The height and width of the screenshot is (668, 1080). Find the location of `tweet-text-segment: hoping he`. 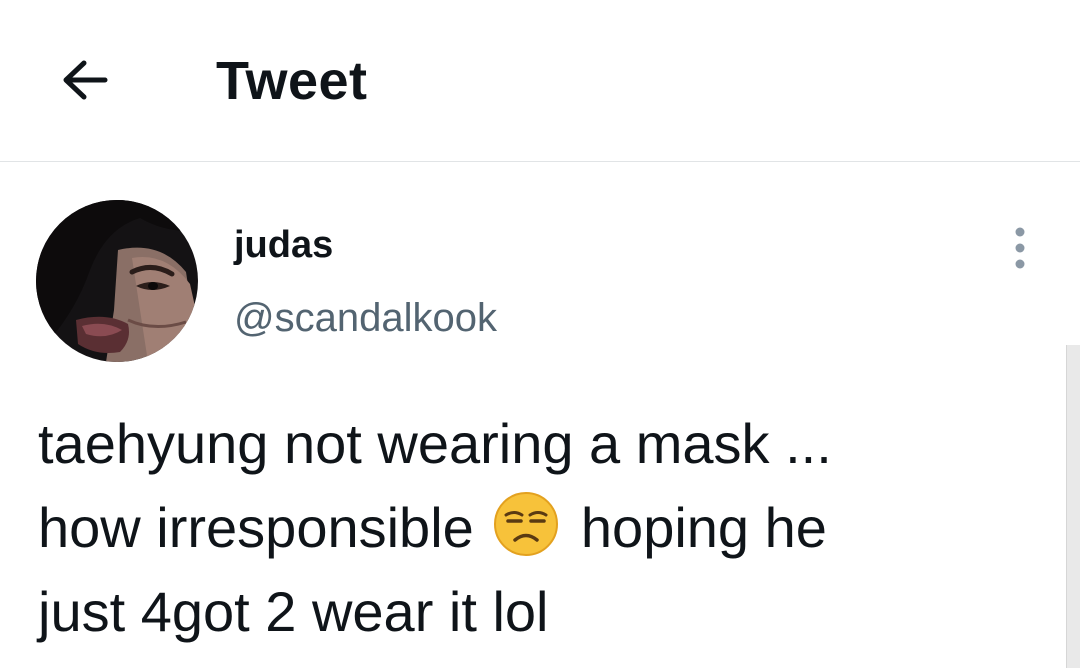

tweet-text-segment: hoping he is located at coordinates (703, 527).